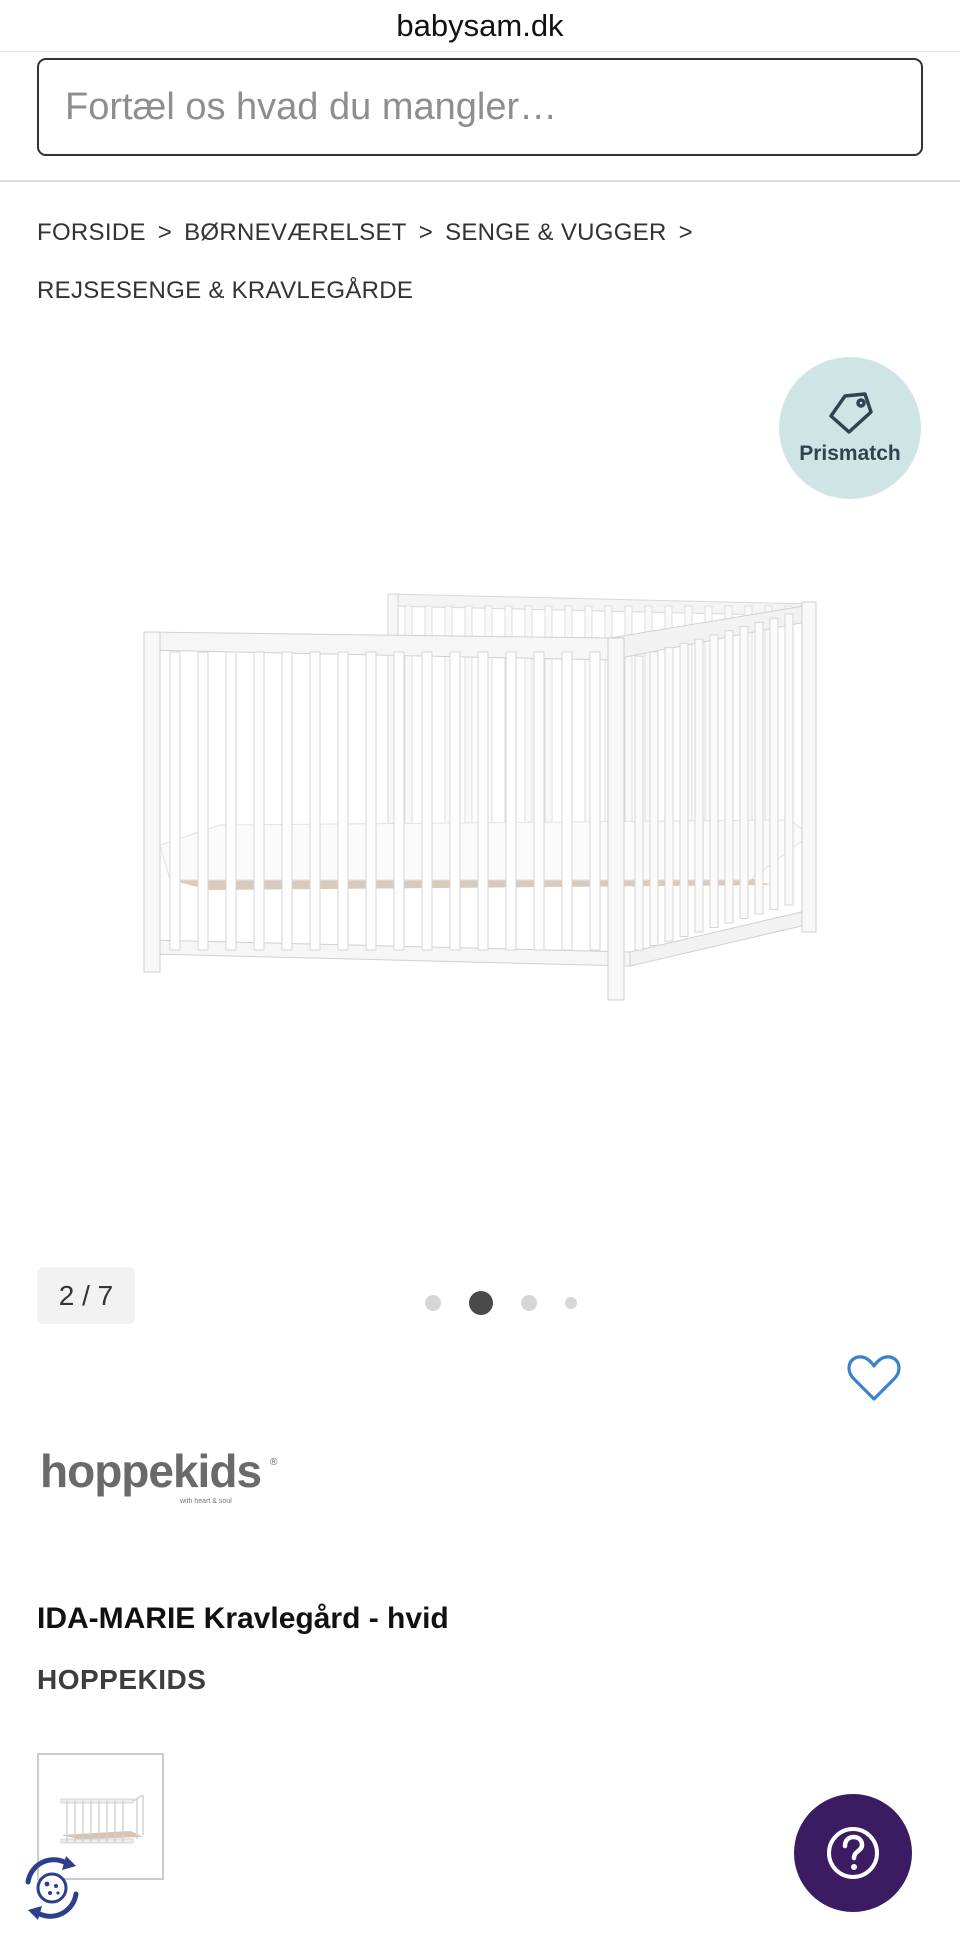 This screenshot has height=1940, width=960. I want to click on product-image-playpen, so click(480, 797).